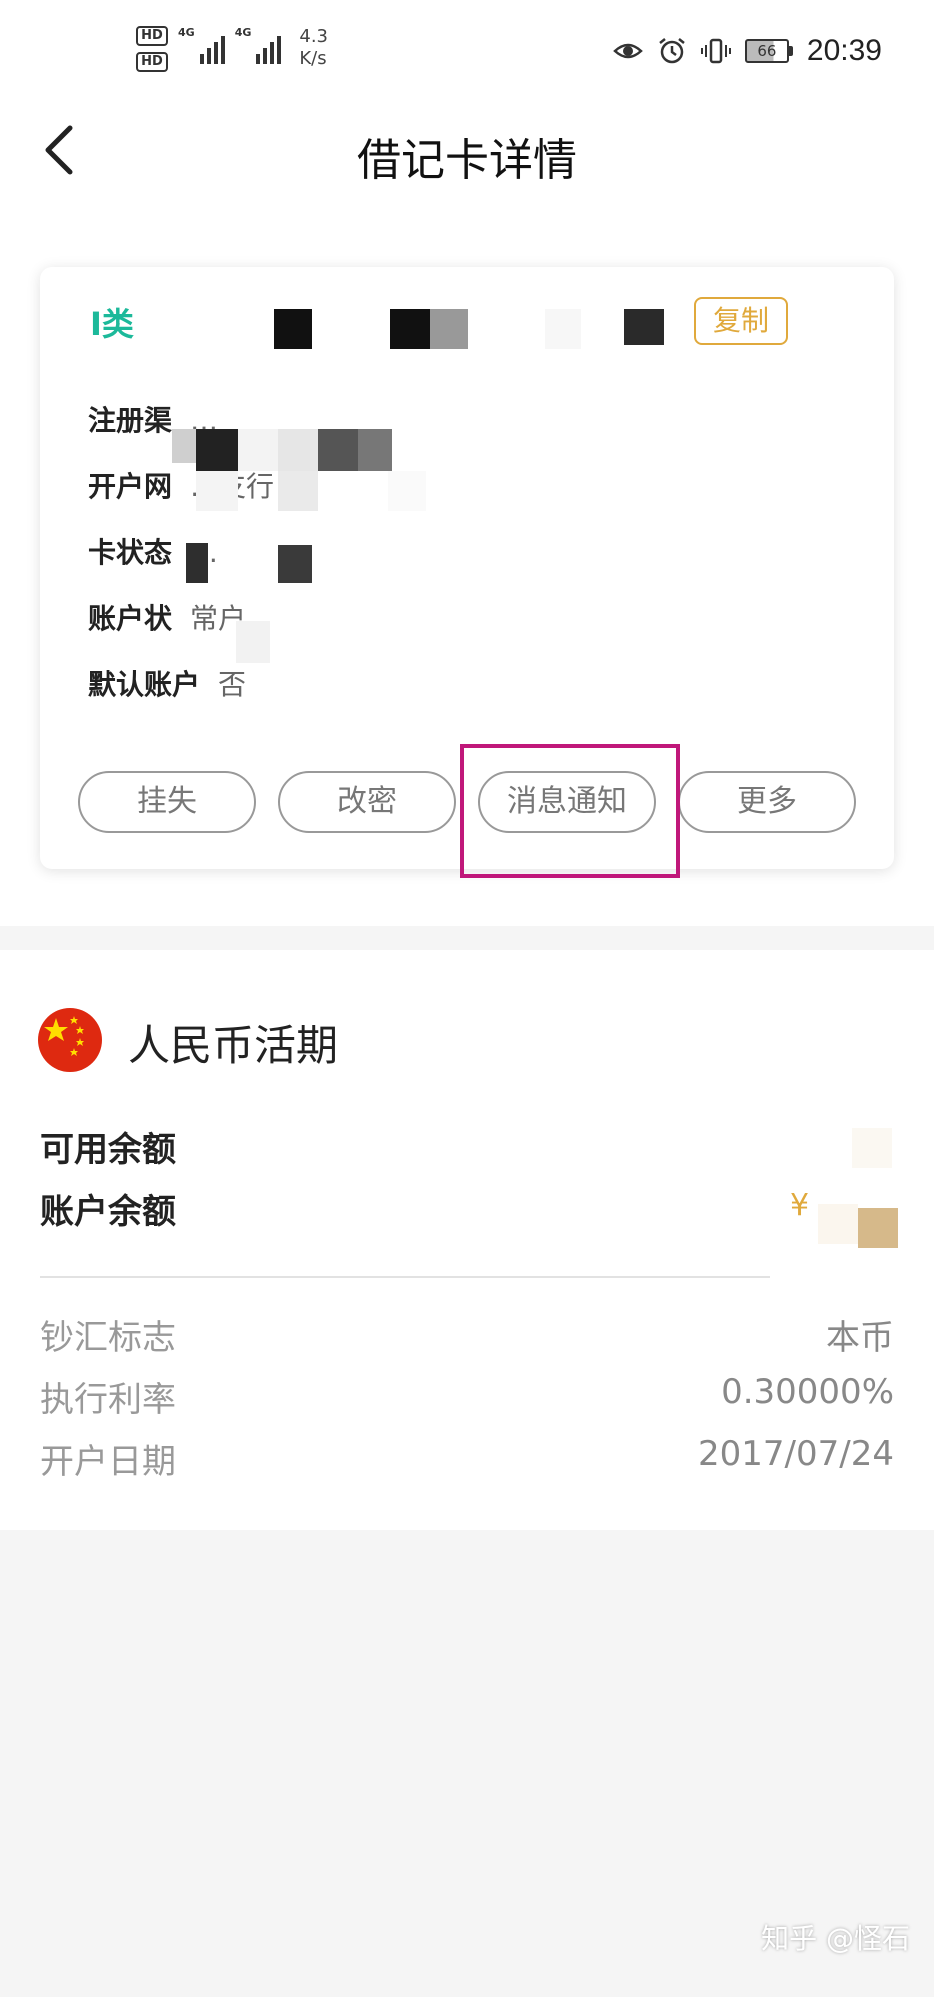  Describe the element at coordinates (313, 58) in the screenshot. I see `speed-unit: K/s` at that location.